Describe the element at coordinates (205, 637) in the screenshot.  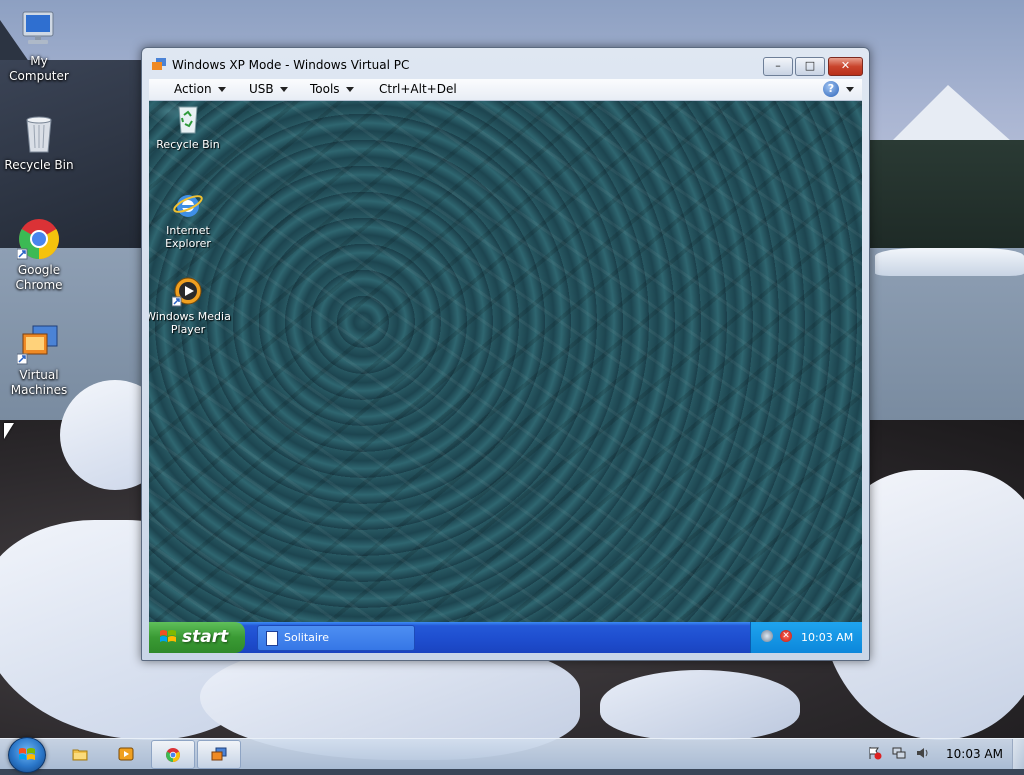
I see `start-label: start` at that location.